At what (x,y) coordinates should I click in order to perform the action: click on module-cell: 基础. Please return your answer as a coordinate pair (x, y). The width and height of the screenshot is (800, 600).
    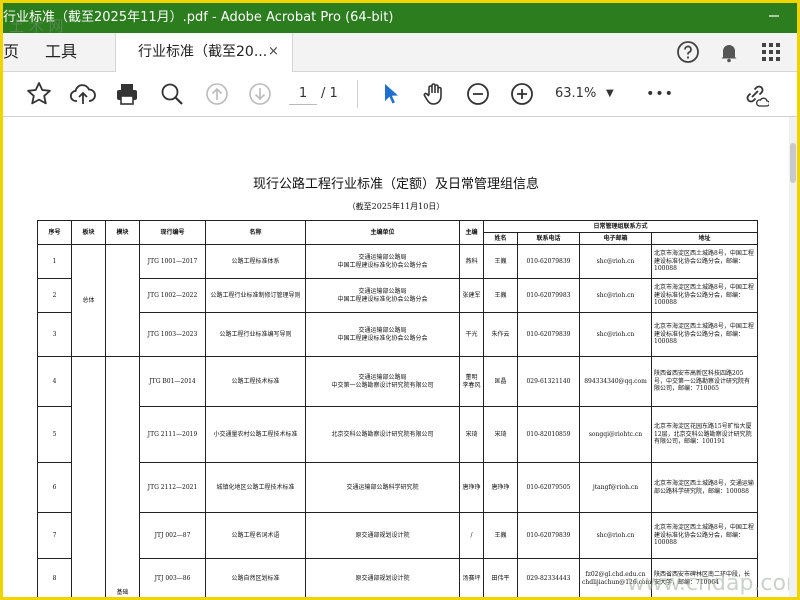
    Looking at the image, I should click on (122, 476).